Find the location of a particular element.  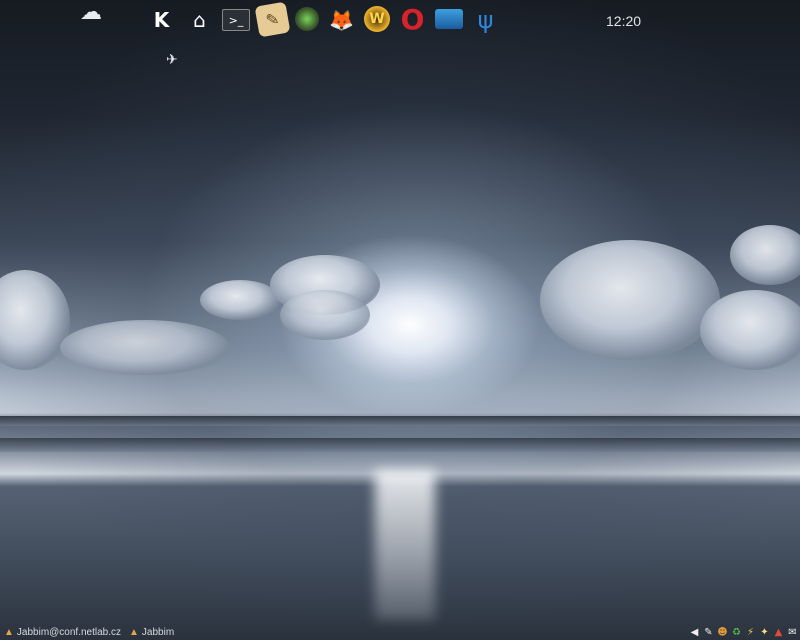

task-jabbim: ▲ Jabbim is located at coordinates (151, 632).